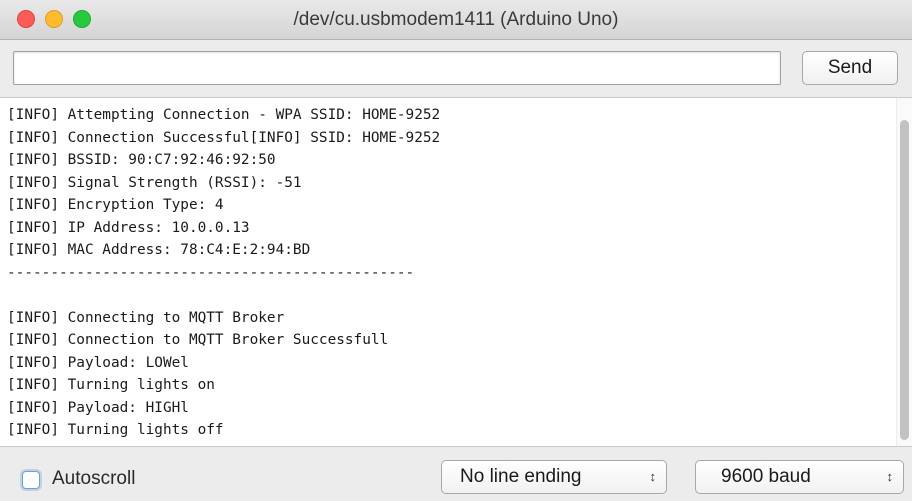 The height and width of the screenshot is (501, 912). What do you see at coordinates (766, 476) in the screenshot?
I see `baud-rate-value: 9600 baud` at bounding box center [766, 476].